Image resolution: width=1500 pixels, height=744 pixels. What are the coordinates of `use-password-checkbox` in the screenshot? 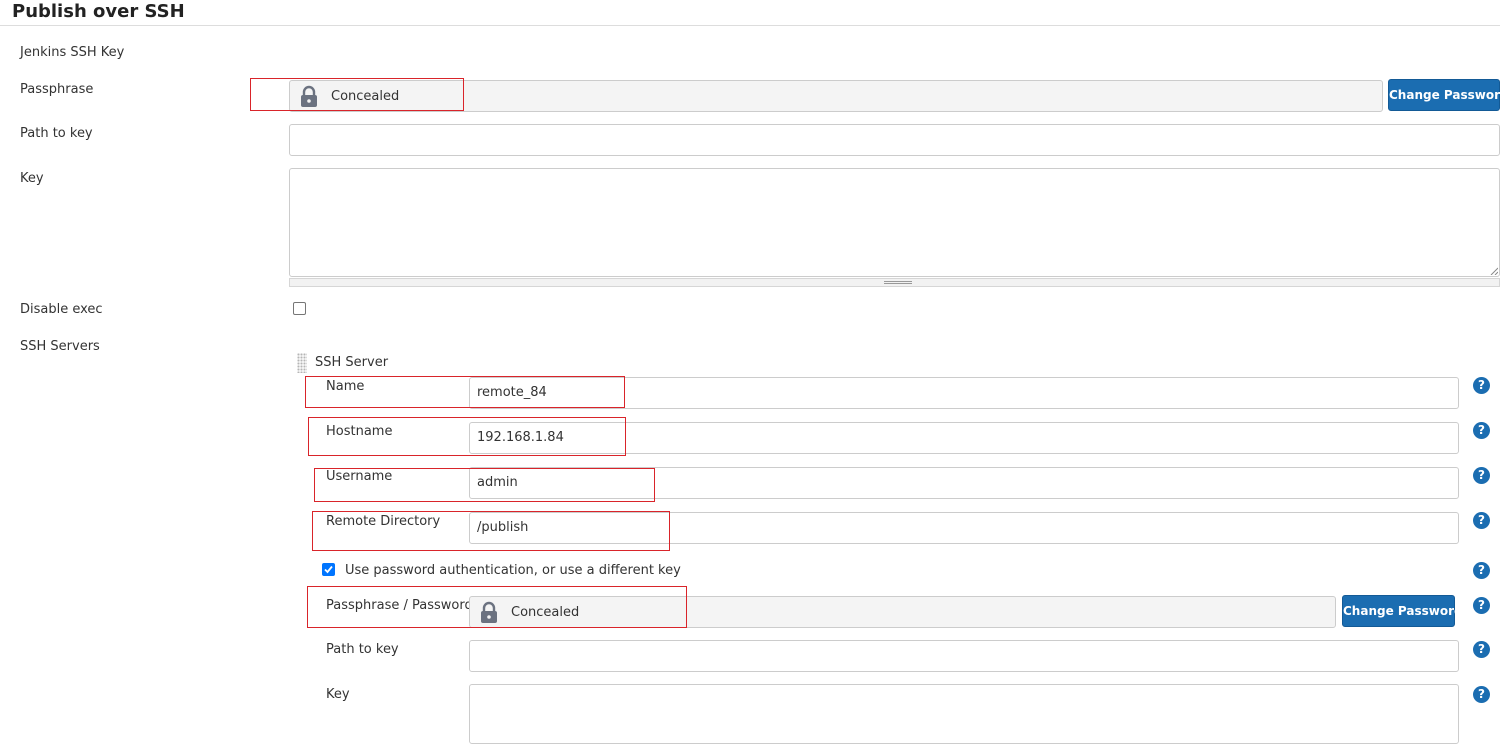 It's located at (328, 569).